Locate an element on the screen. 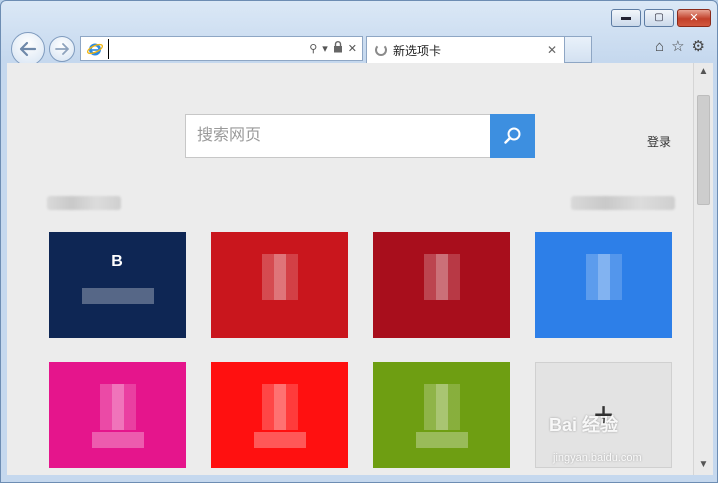 The width and height of the screenshot is (718, 483). toolbar-icons: ⌂ ☆ ⚙ is located at coordinates (680, 47).